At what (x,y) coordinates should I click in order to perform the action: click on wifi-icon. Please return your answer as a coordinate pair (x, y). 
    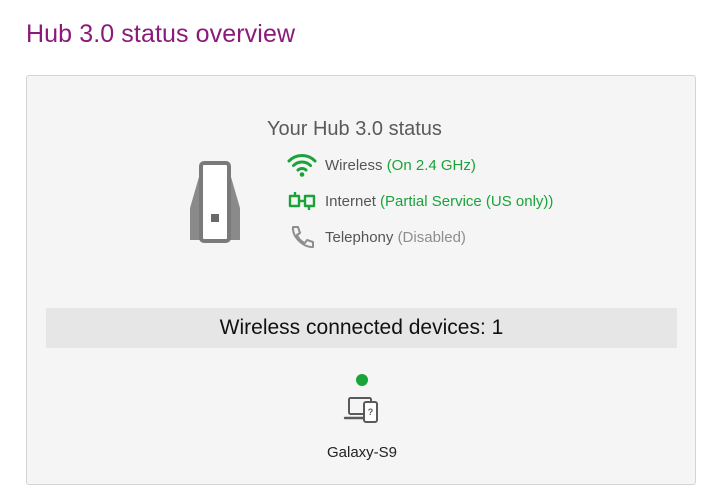
    Looking at the image, I should click on (302, 165).